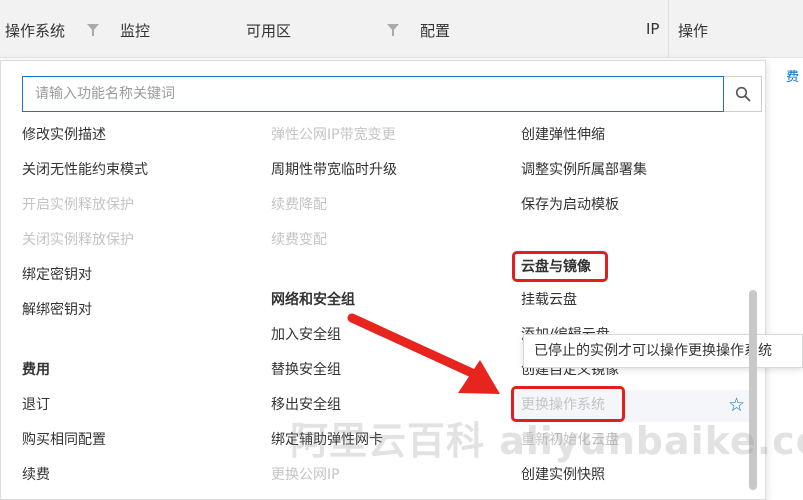 The width and height of the screenshot is (803, 500). Describe the element at coordinates (334, 170) in the screenshot. I see `action-temporary-bandwidth-upgrade: 周期性带宽临时升级` at that location.